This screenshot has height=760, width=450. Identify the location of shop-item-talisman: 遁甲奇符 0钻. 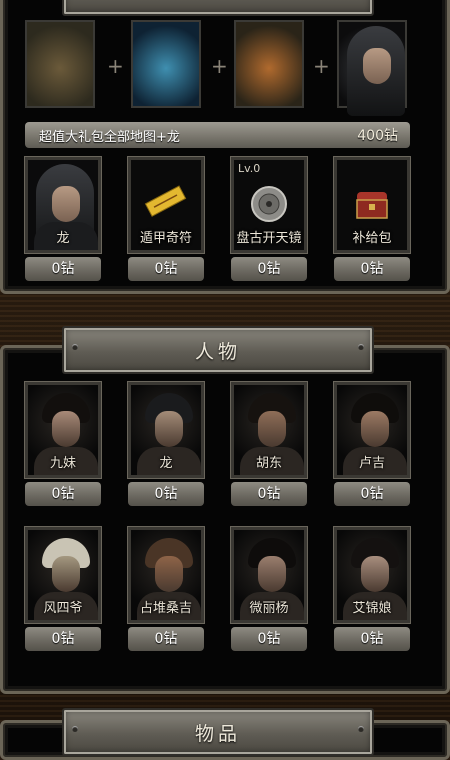
(166, 218).